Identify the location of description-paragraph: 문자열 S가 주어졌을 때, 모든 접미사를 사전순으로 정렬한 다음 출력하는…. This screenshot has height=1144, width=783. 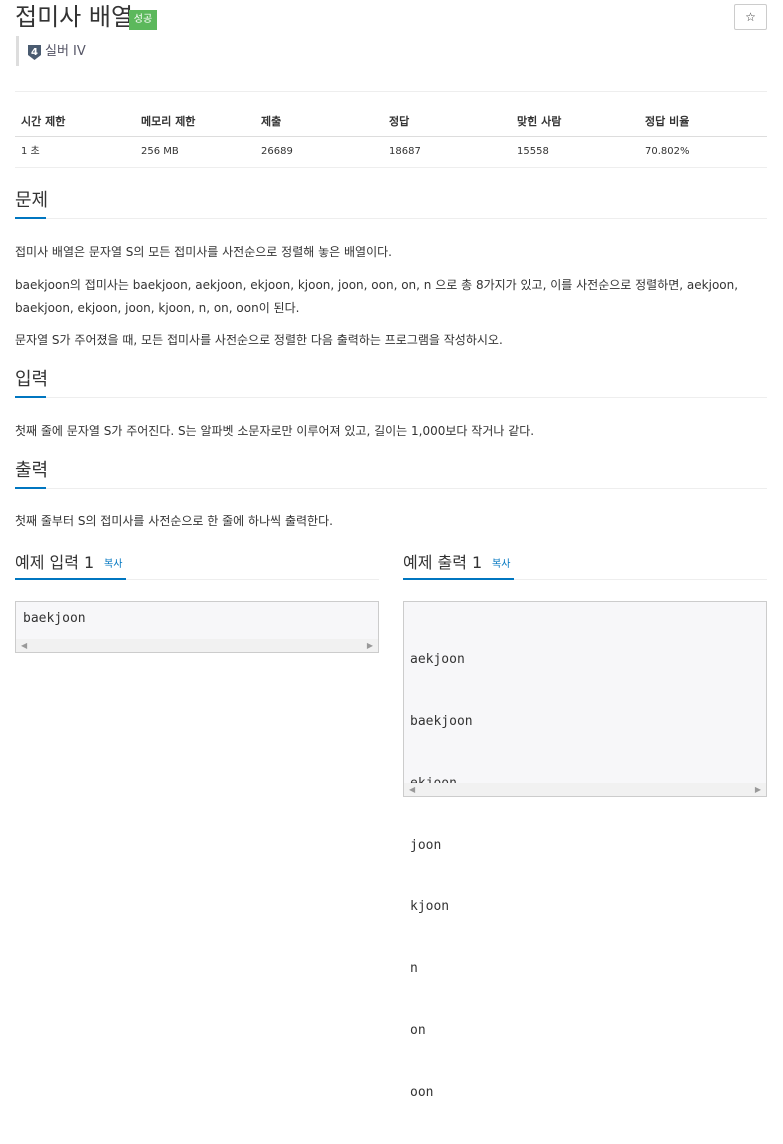
(259, 340).